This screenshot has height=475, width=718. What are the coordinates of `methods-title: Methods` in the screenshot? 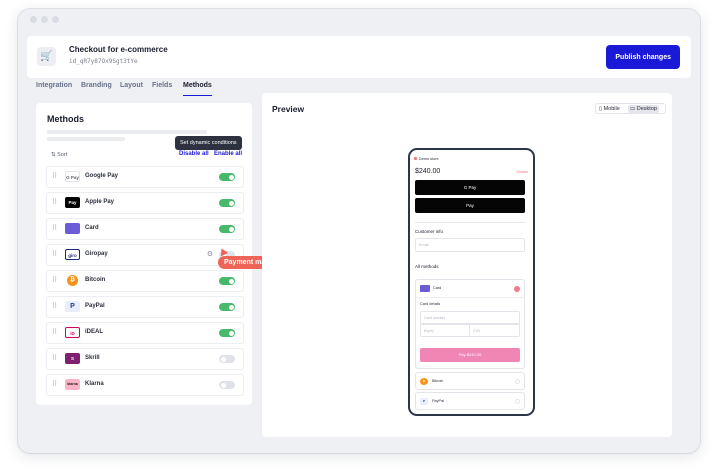 It's located at (65, 119).